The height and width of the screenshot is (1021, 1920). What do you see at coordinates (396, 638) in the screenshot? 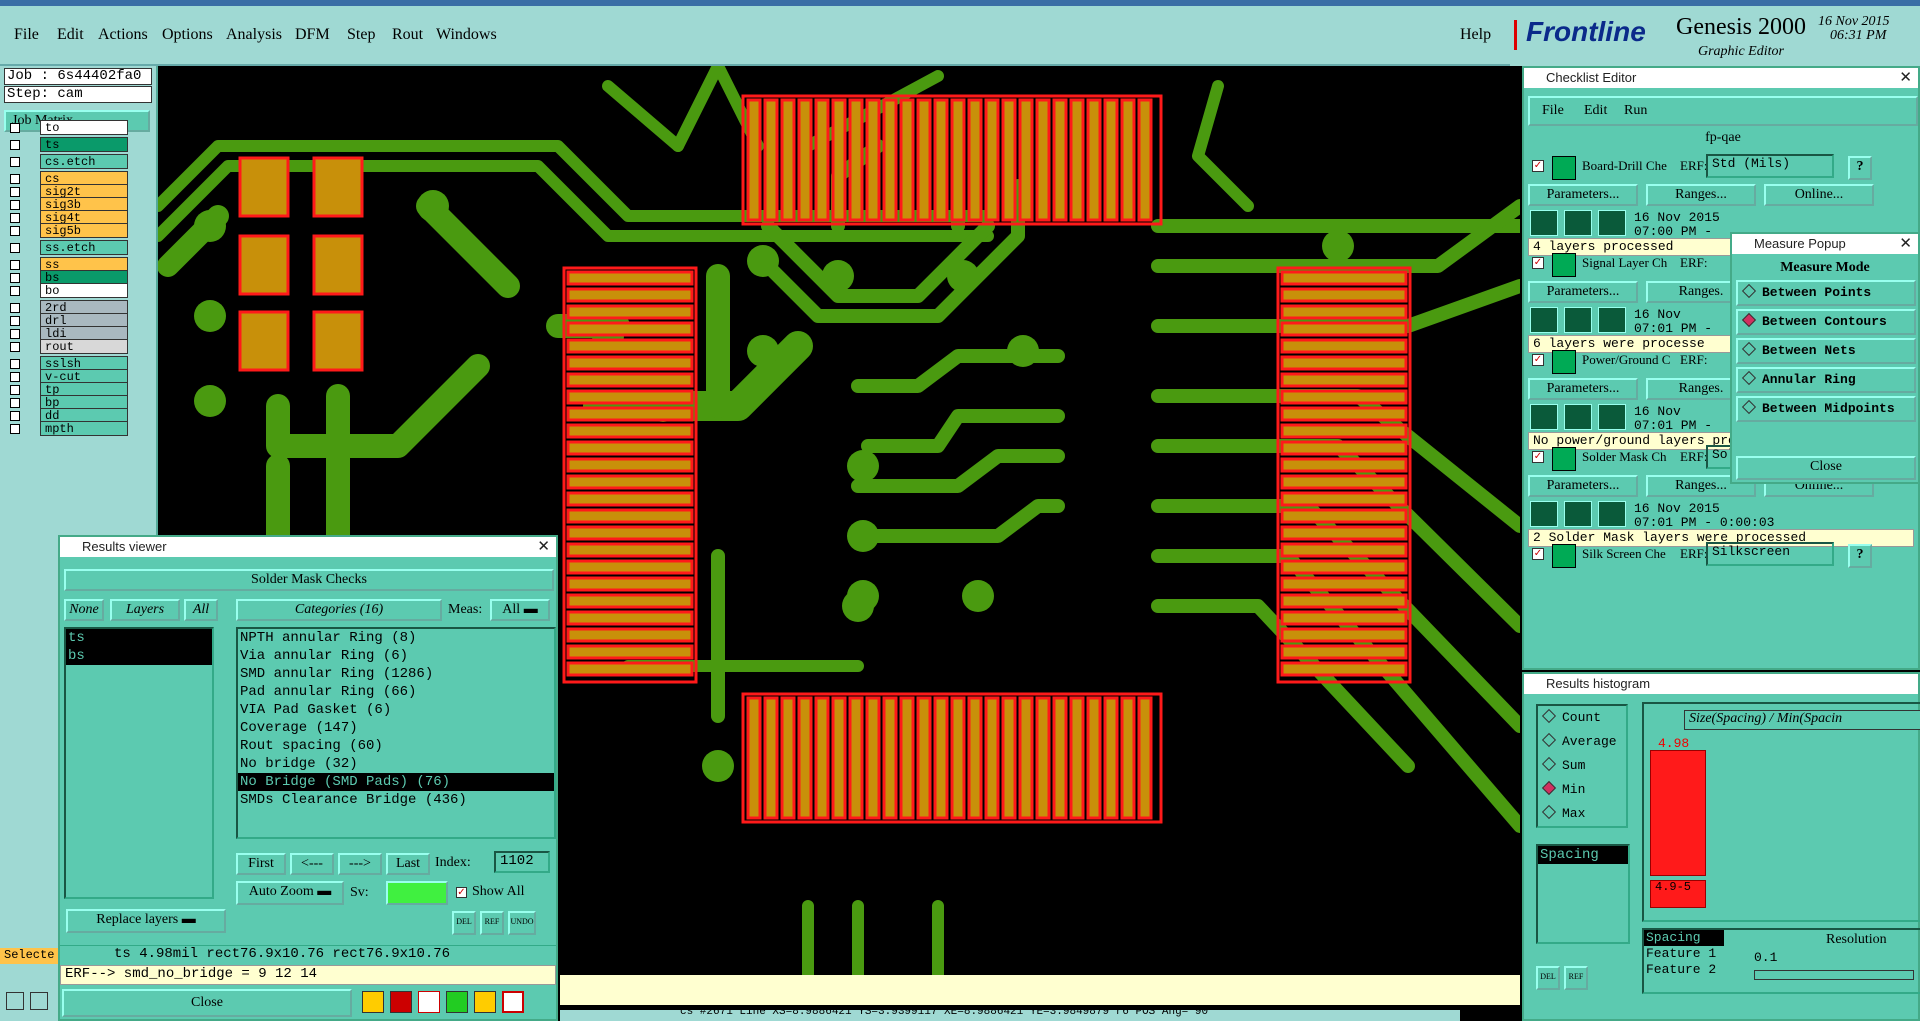
I see `category-item: NPTH annular Ring (8)` at bounding box center [396, 638].